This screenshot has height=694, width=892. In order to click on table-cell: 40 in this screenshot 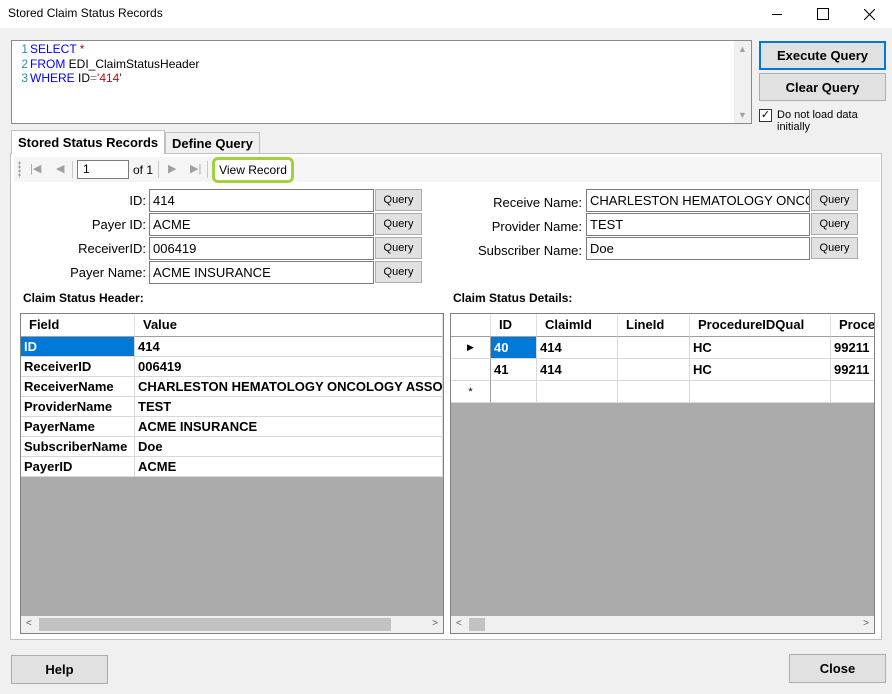, I will do `click(514, 348)`.